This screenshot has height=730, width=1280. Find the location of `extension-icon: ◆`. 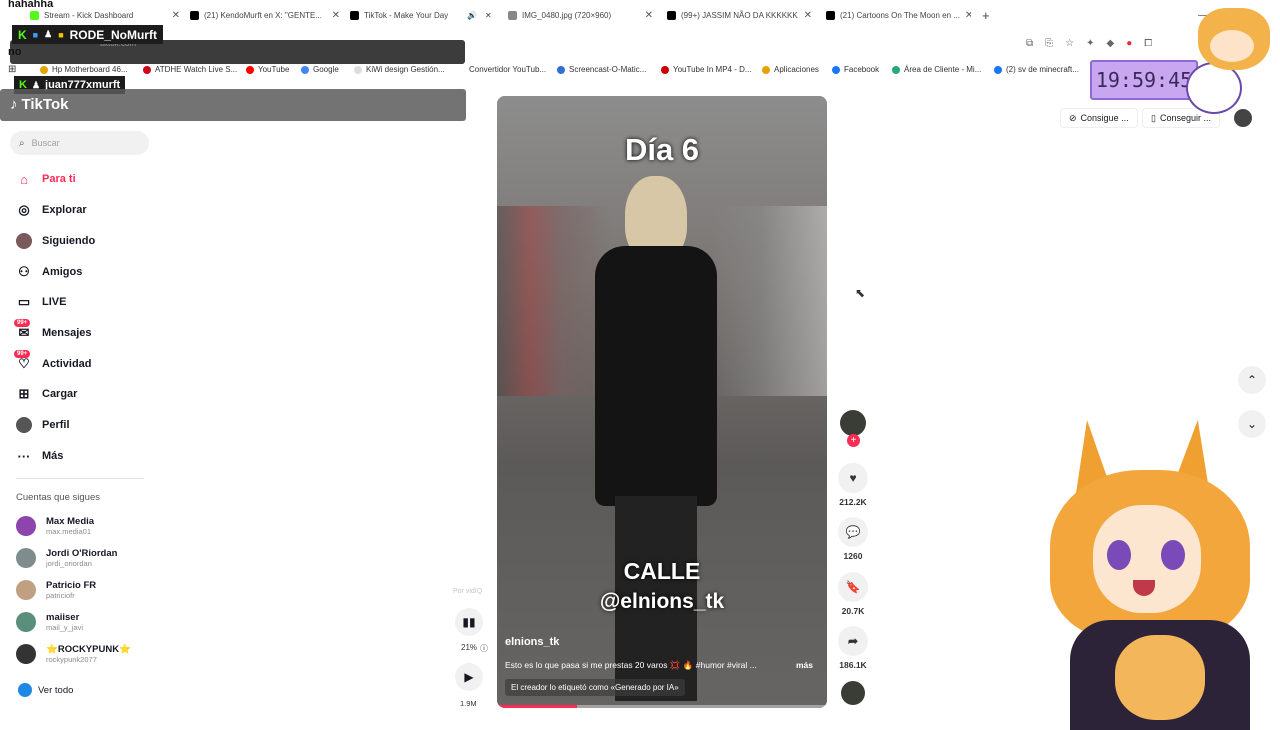

extension-icon: ◆ is located at coordinates (1111, 43).